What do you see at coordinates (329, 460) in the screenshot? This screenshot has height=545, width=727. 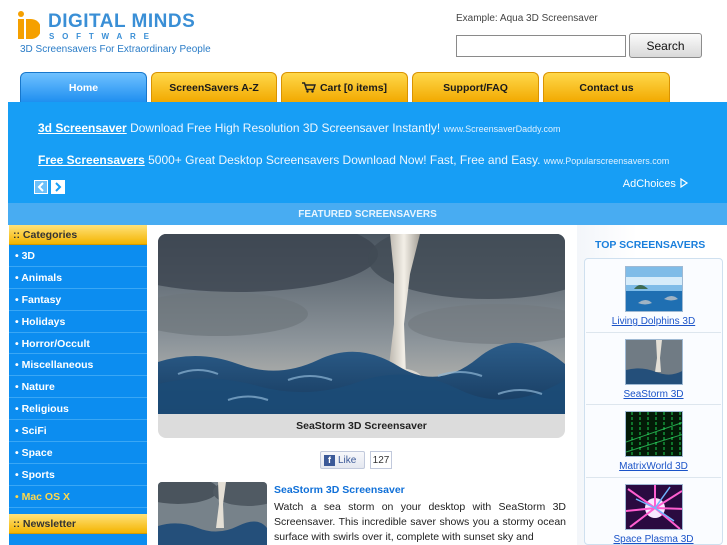 I see `facebook-icon: f` at bounding box center [329, 460].